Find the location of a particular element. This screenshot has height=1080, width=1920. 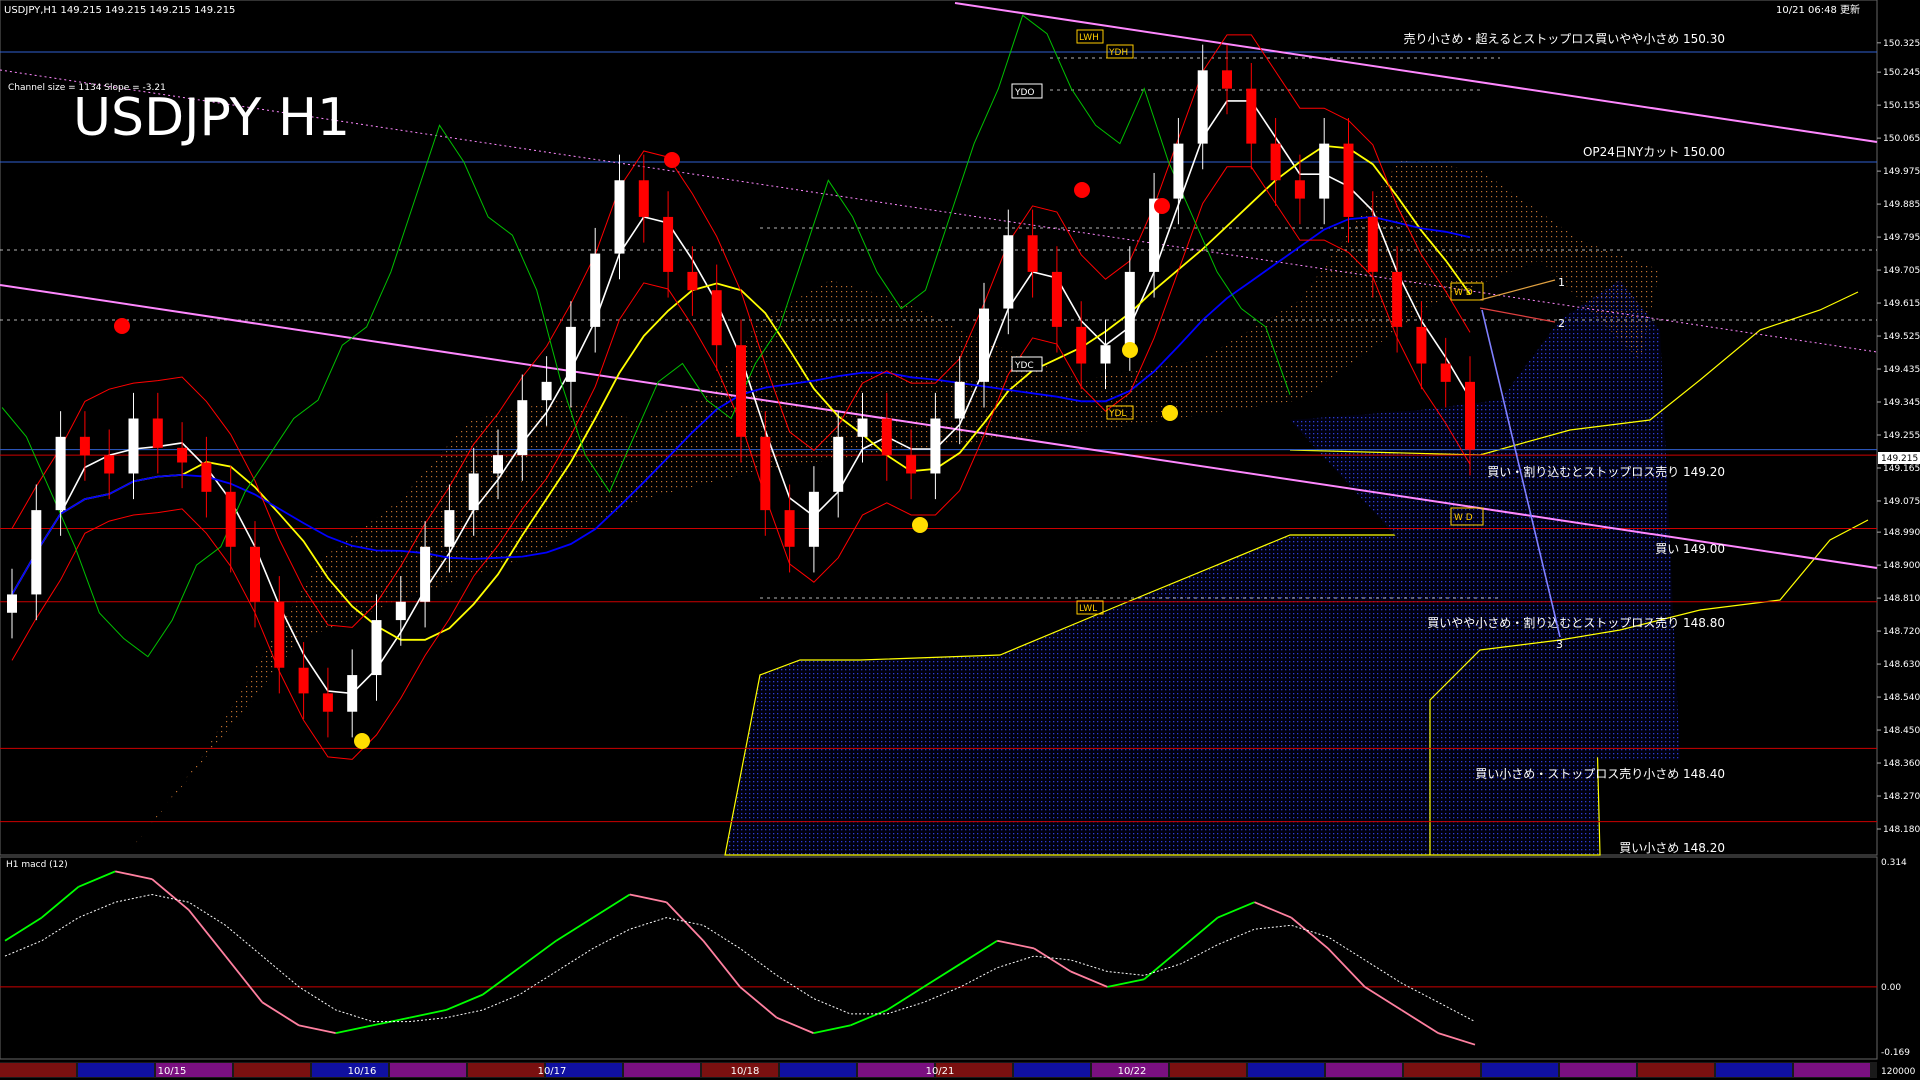

current-price-label: 149.215 is located at coordinates (1899, 459).